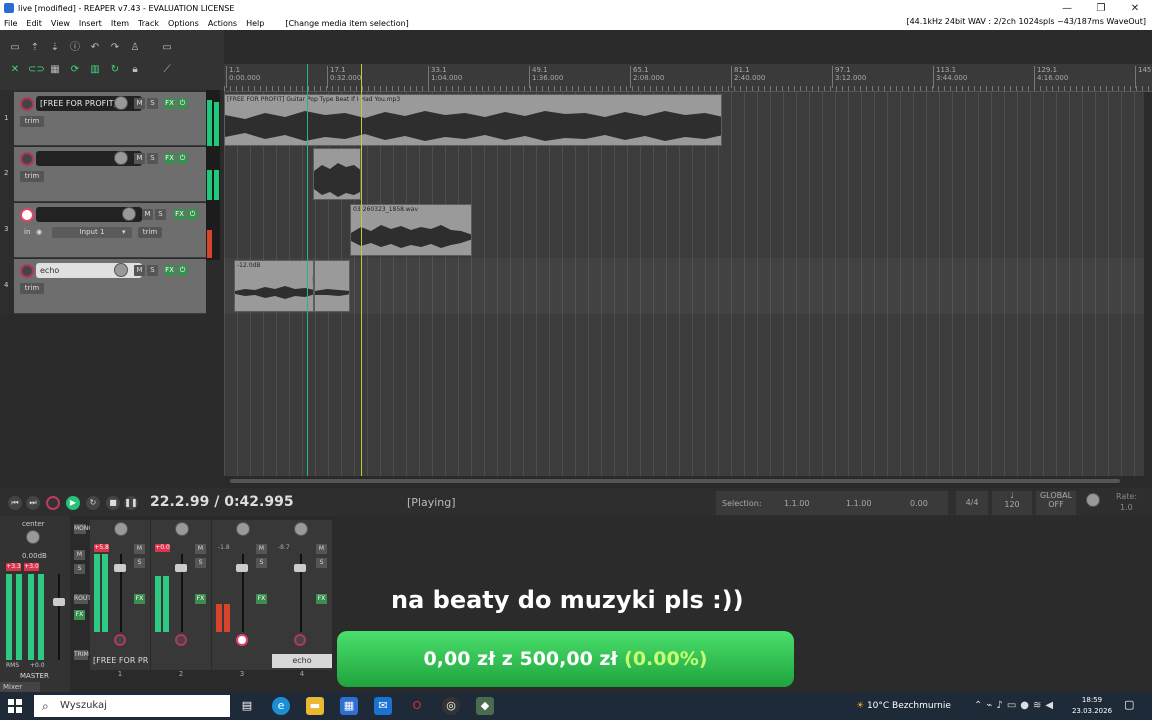  What do you see at coordinates (15, 503) in the screenshot?
I see `go-to-start-icon: ⏮` at bounding box center [15, 503].